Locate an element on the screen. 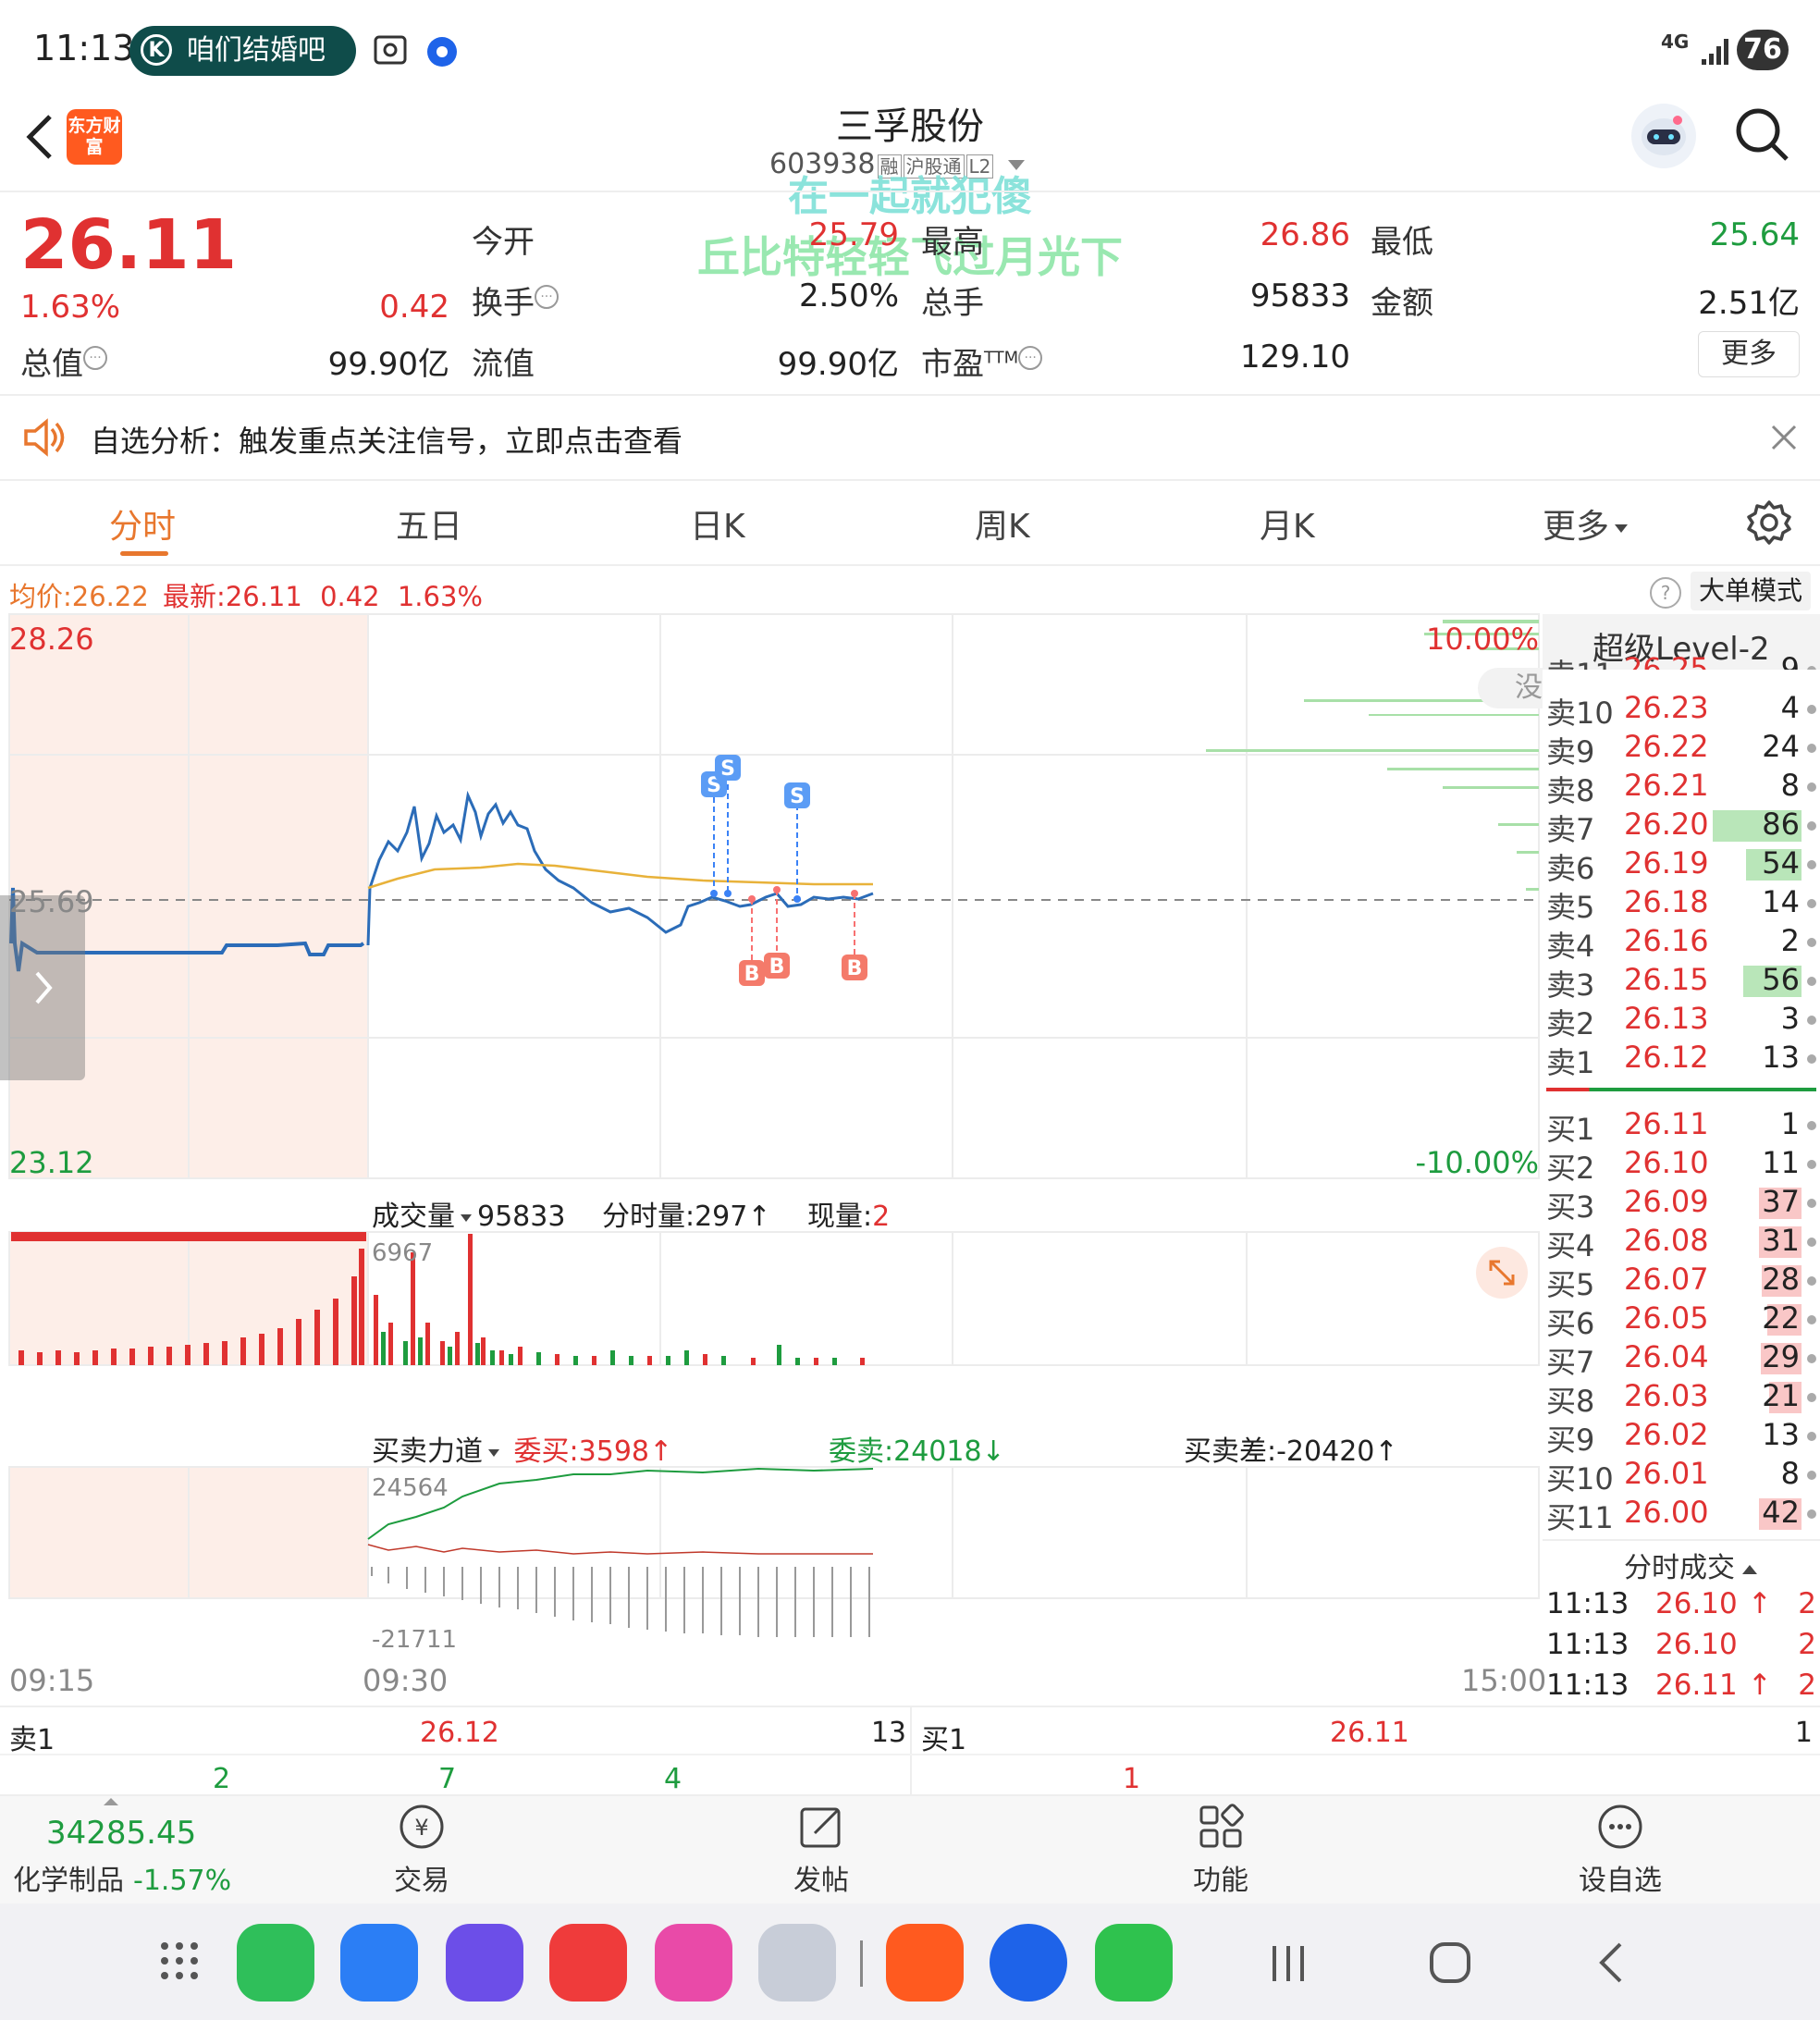  buy-order-row: 买11 26.00 42 is located at coordinates (1683, 1515).